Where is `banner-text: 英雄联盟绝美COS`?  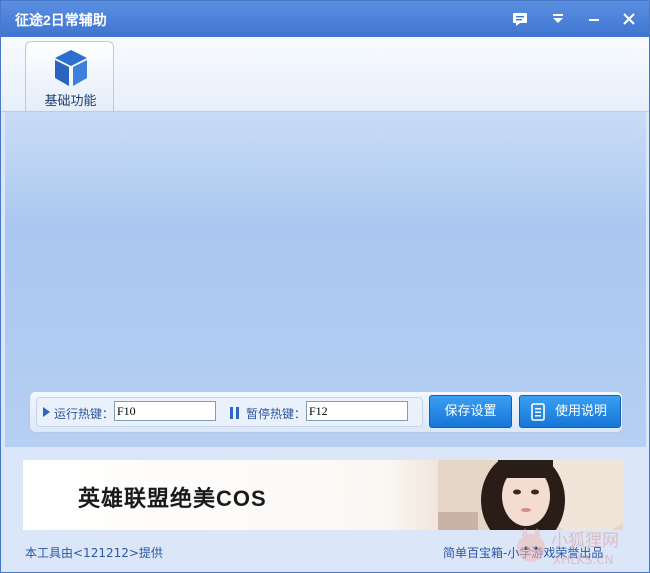 banner-text: 英雄联盟绝美COS is located at coordinates (172, 498).